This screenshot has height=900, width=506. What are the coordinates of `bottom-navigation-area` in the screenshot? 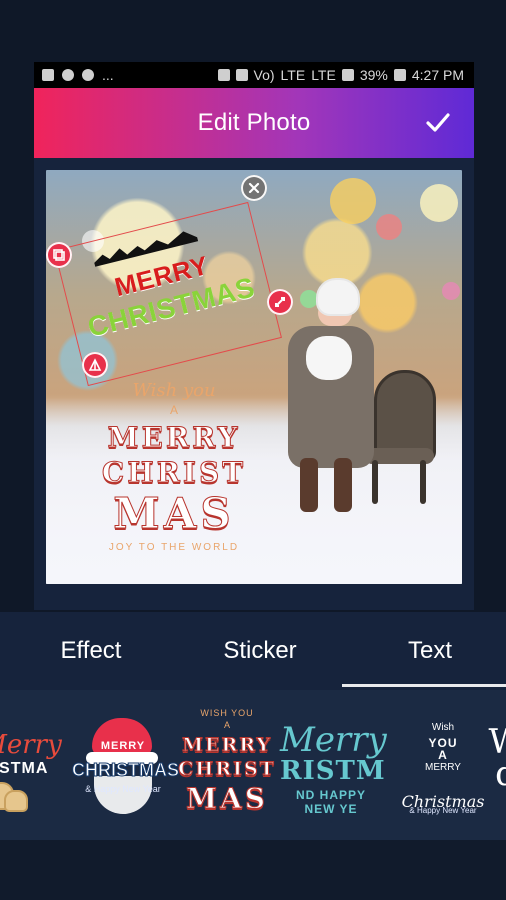 It's located at (253, 870).